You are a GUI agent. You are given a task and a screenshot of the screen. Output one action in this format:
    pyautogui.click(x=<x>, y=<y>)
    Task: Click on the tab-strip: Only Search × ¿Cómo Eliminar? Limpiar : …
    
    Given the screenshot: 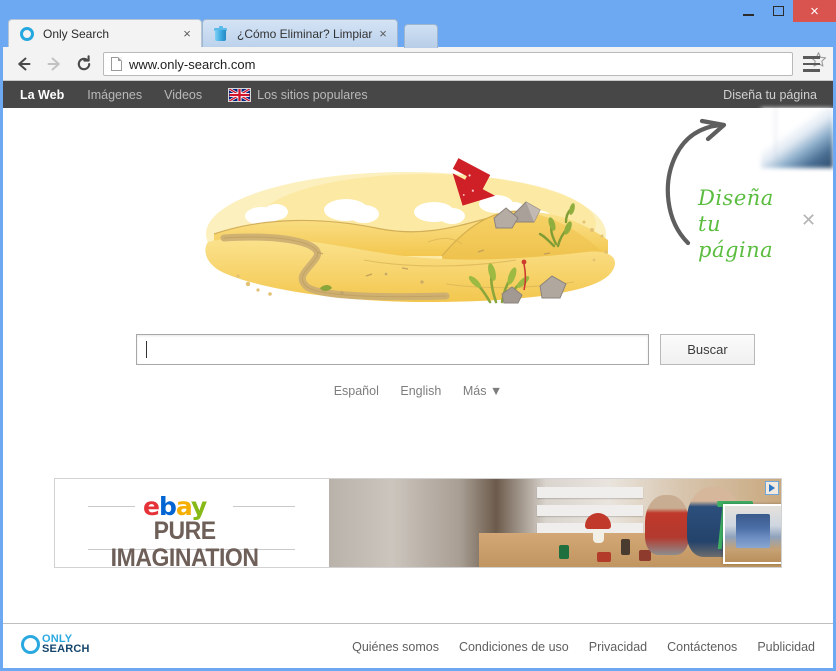 What is the action you would take?
    pyautogui.click(x=418, y=24)
    